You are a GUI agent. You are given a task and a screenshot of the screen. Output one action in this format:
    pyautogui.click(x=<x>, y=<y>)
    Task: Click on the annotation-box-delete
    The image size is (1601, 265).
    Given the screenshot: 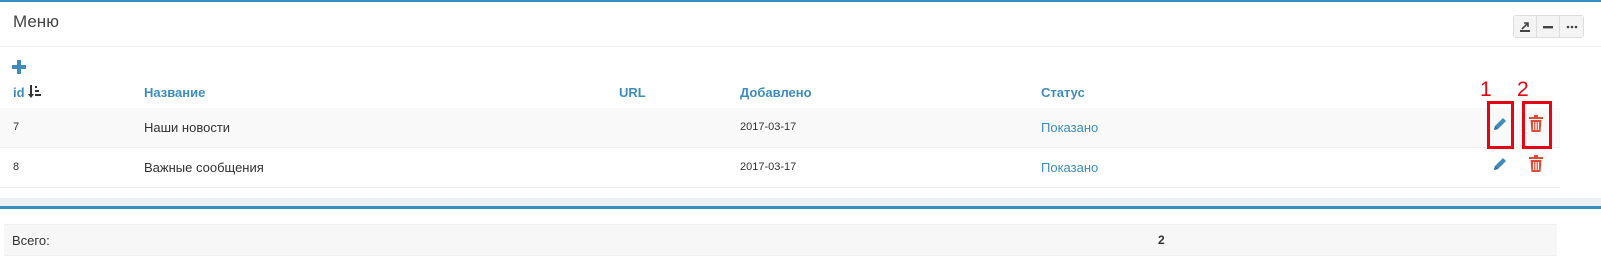 What is the action you would take?
    pyautogui.click(x=1537, y=125)
    